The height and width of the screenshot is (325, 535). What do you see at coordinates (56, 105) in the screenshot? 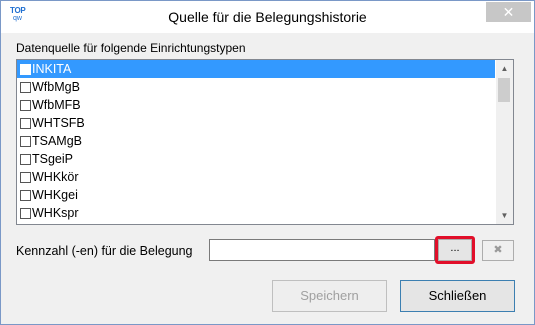
I see `list-item-label: WfbMFB` at bounding box center [56, 105].